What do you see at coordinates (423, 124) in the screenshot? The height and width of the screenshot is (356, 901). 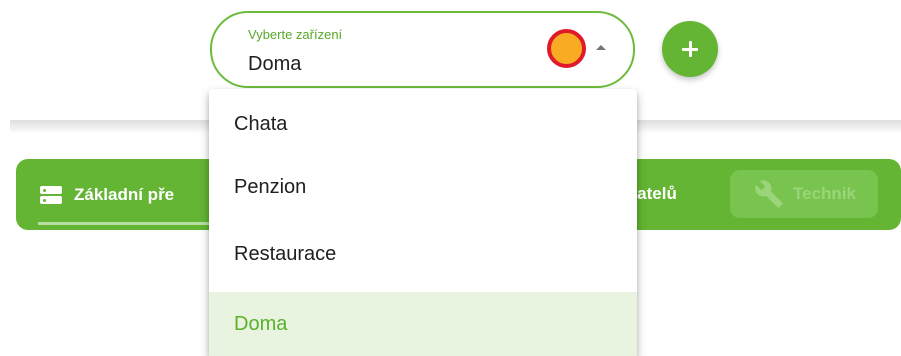 I see `dropdown-option-chata: Chata` at bounding box center [423, 124].